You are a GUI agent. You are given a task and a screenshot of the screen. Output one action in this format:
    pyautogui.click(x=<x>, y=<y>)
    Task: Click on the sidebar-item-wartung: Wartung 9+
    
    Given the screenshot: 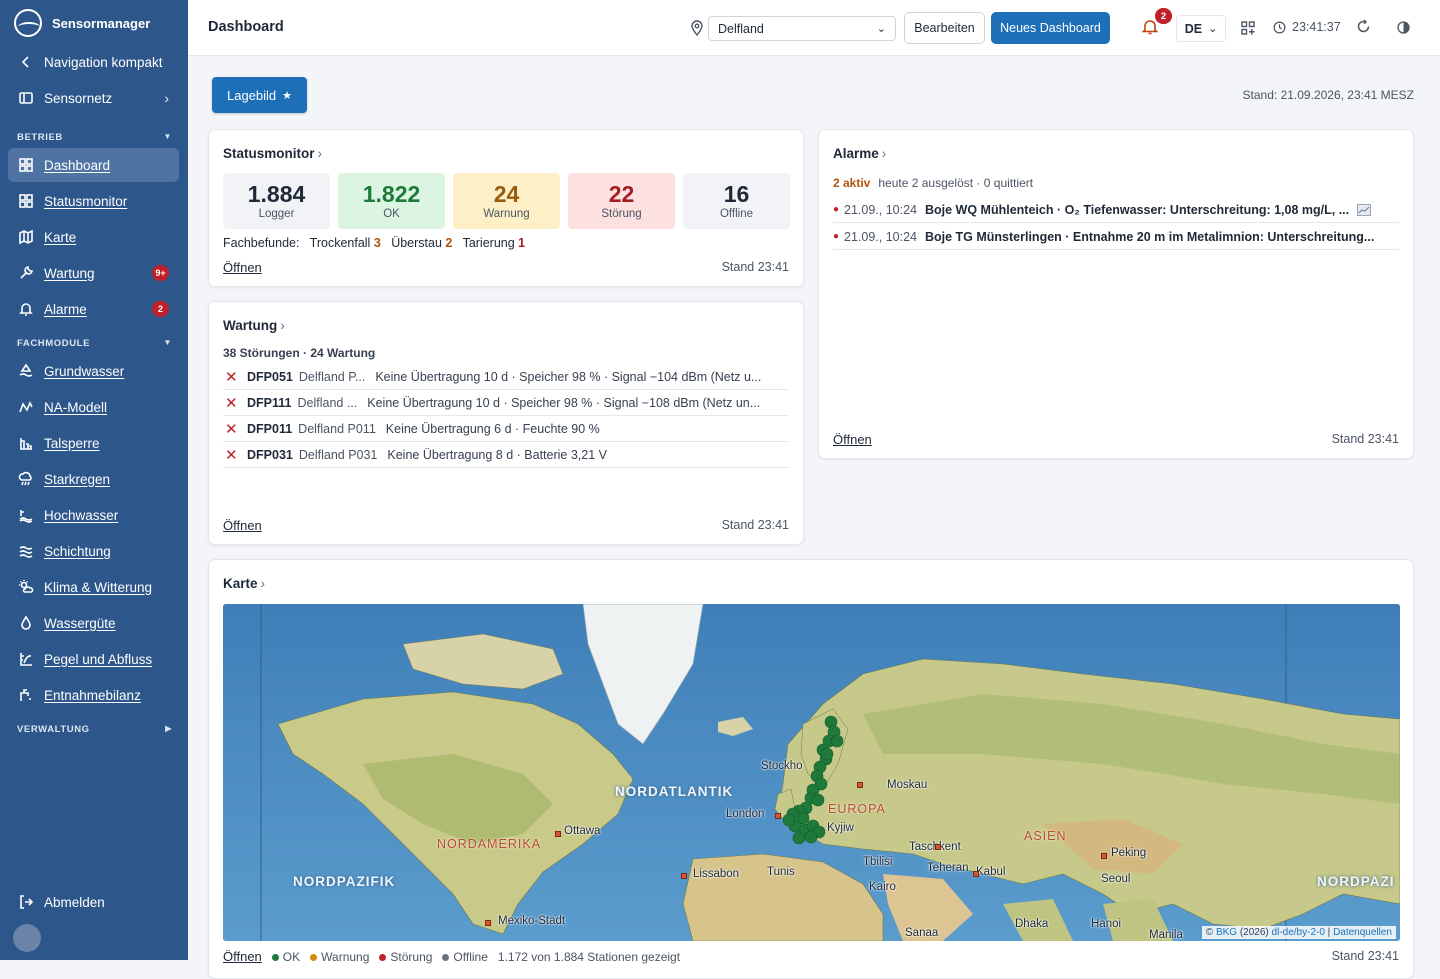 What is the action you would take?
    pyautogui.click(x=93, y=273)
    